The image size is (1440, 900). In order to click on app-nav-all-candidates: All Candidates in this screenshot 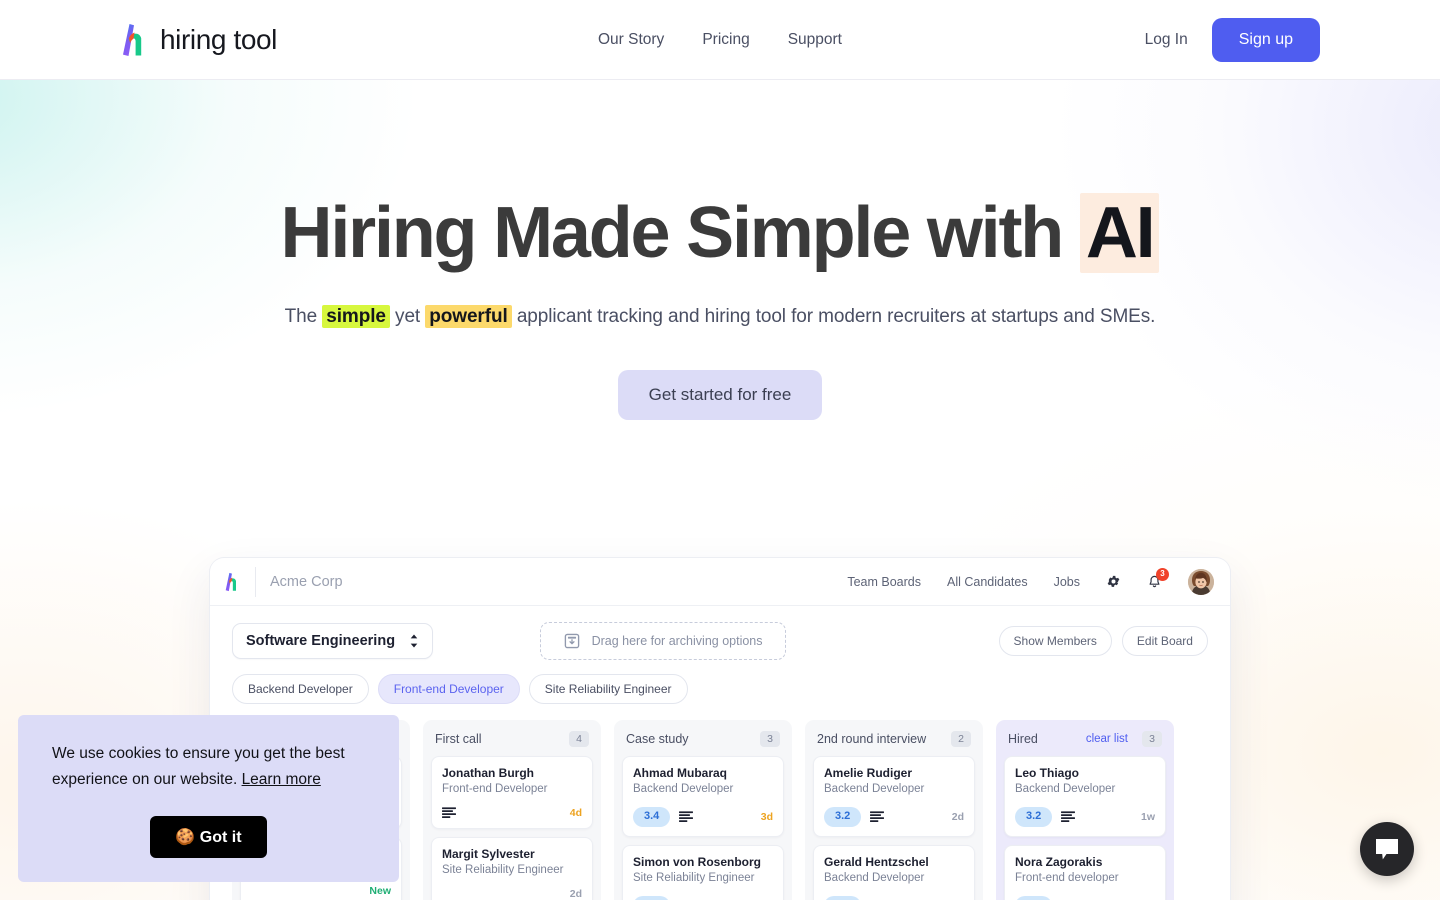, I will do `click(987, 582)`.